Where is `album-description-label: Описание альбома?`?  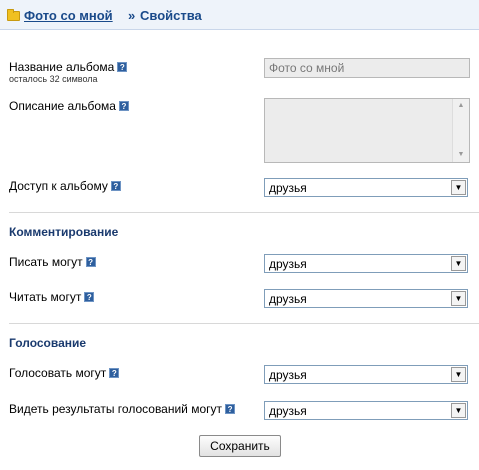 album-description-label: Описание альбома? is located at coordinates (69, 106).